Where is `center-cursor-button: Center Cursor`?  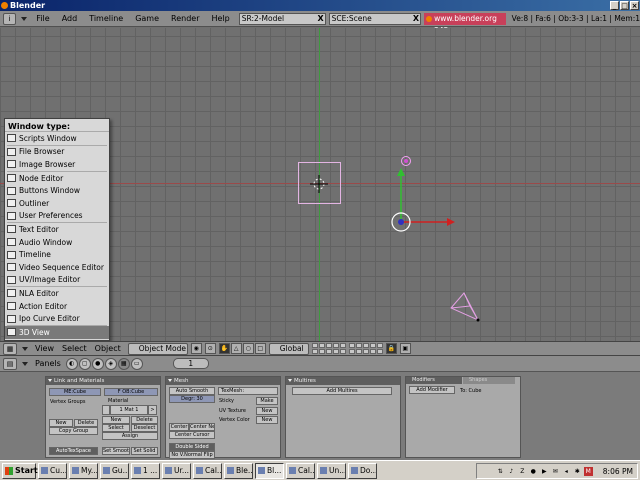
center-cursor-button: Center Cursor is located at coordinates (192, 435).